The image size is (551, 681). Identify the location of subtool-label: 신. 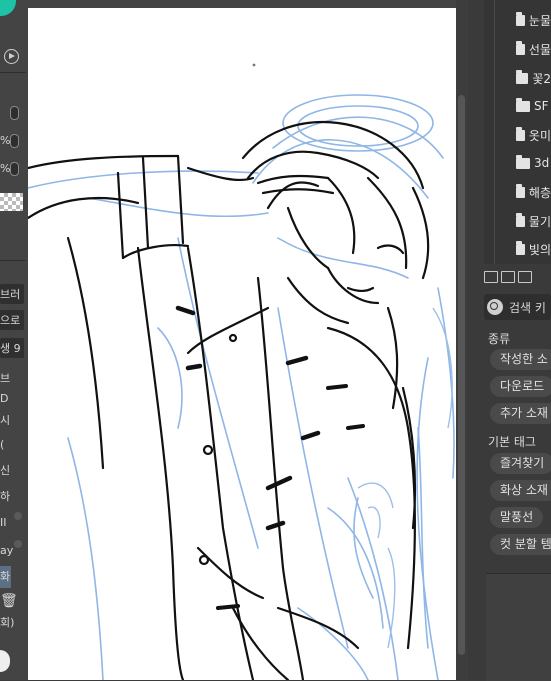
(13, 471).